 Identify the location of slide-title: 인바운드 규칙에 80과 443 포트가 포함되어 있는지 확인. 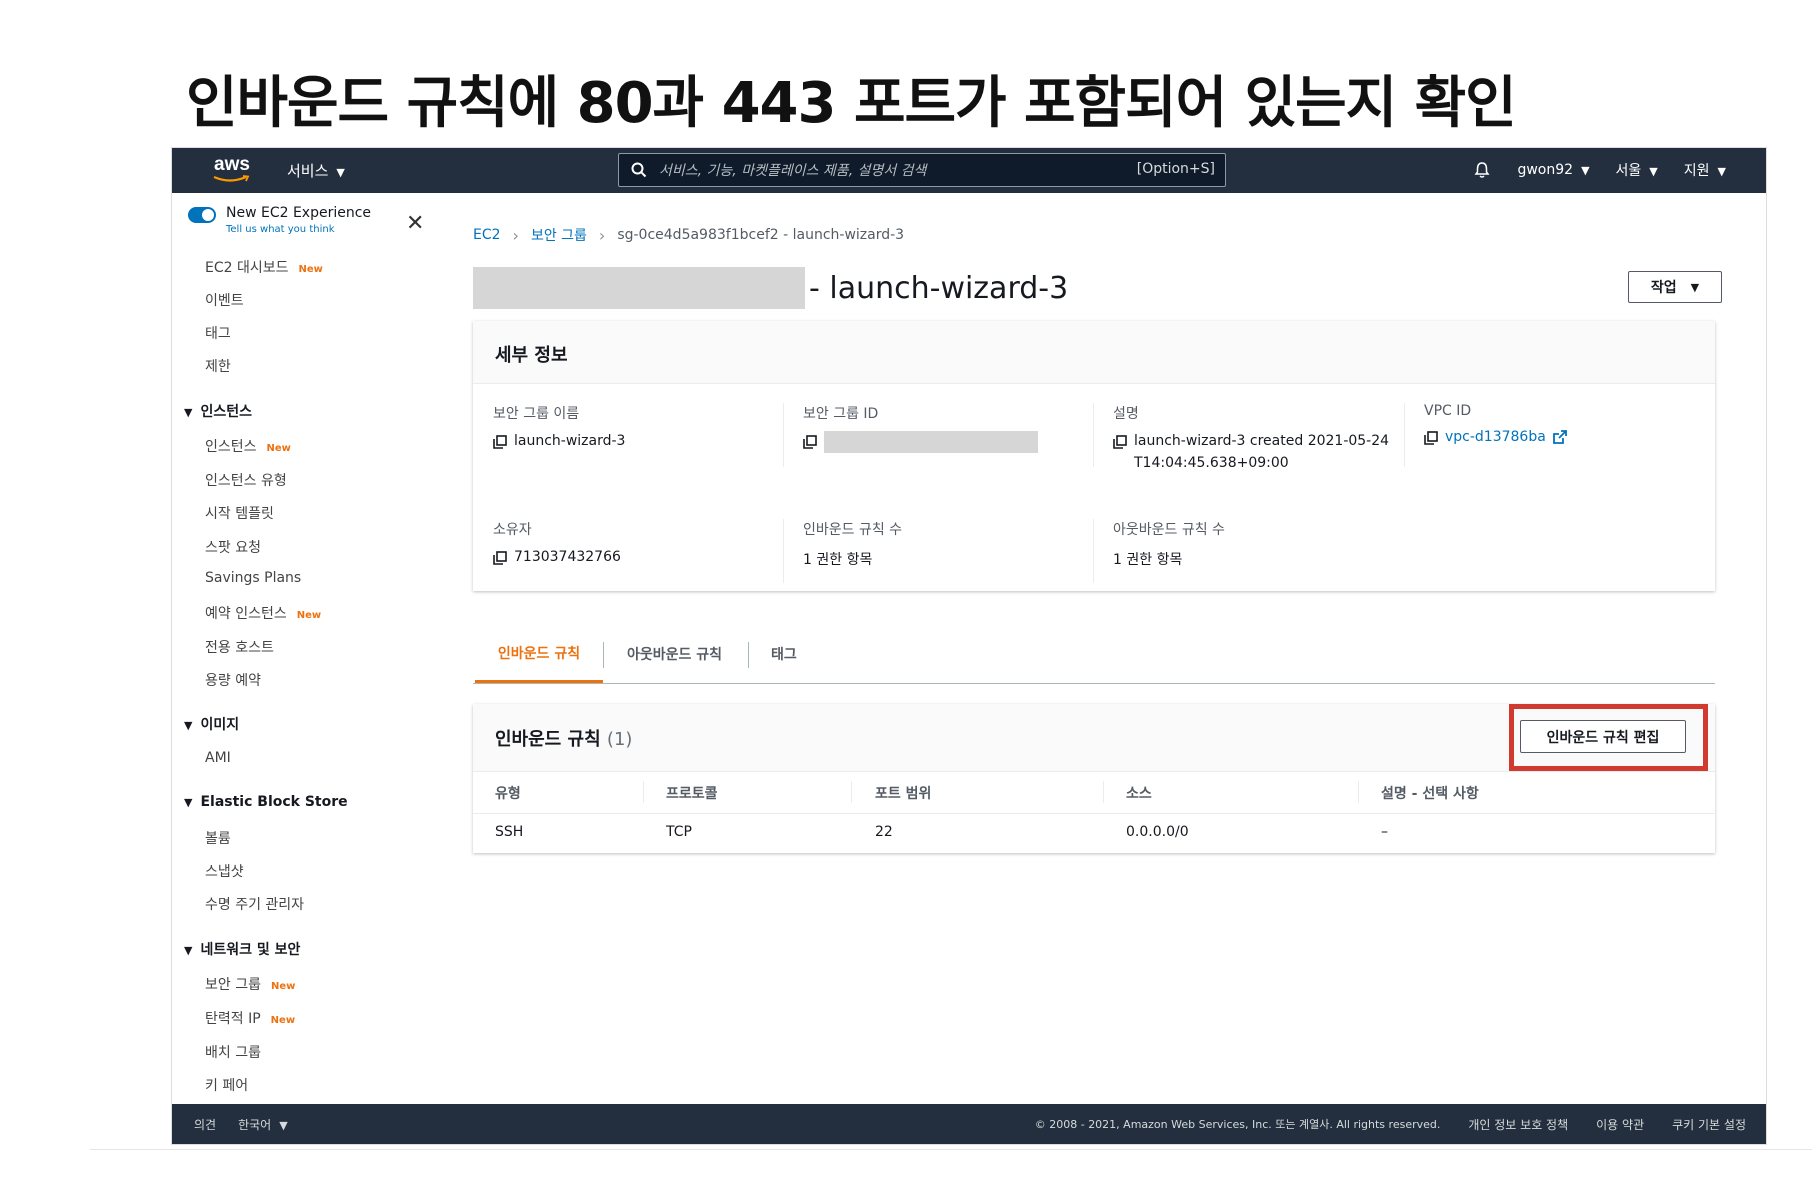
(851, 103).